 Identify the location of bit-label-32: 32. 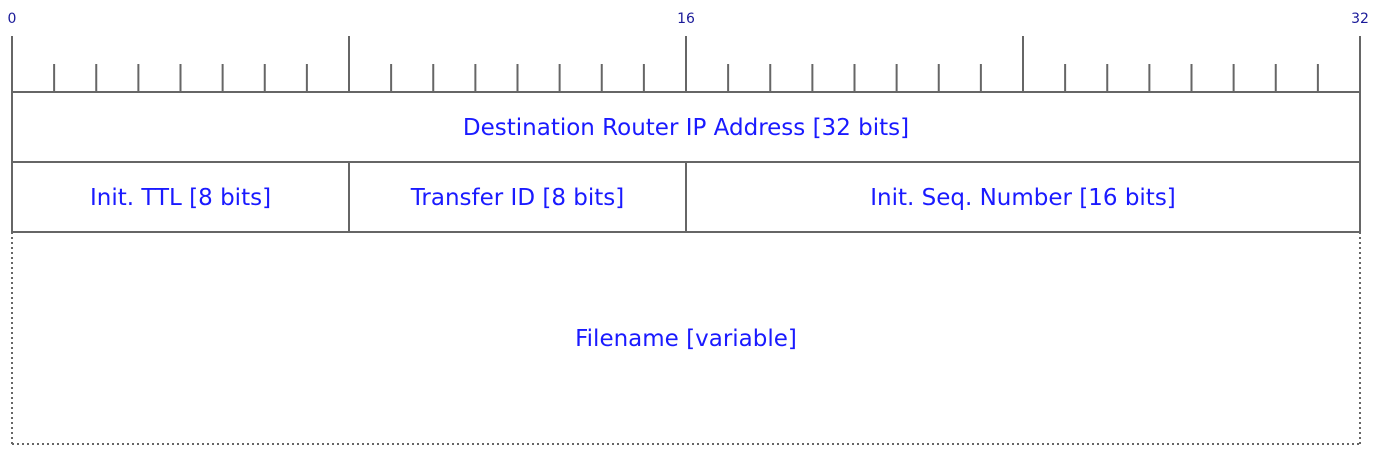
(1360, 19).